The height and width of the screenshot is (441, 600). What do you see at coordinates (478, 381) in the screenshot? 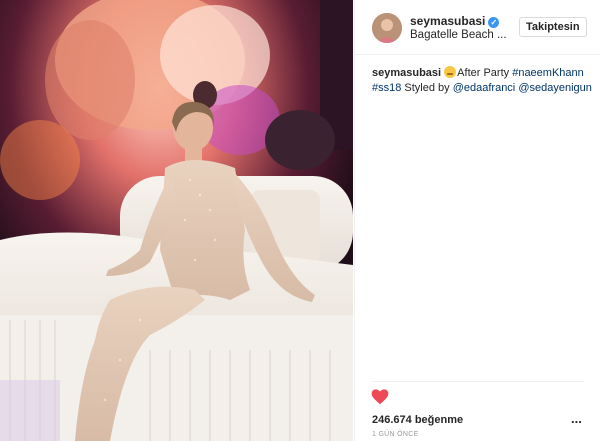
I see `divider` at bounding box center [478, 381].